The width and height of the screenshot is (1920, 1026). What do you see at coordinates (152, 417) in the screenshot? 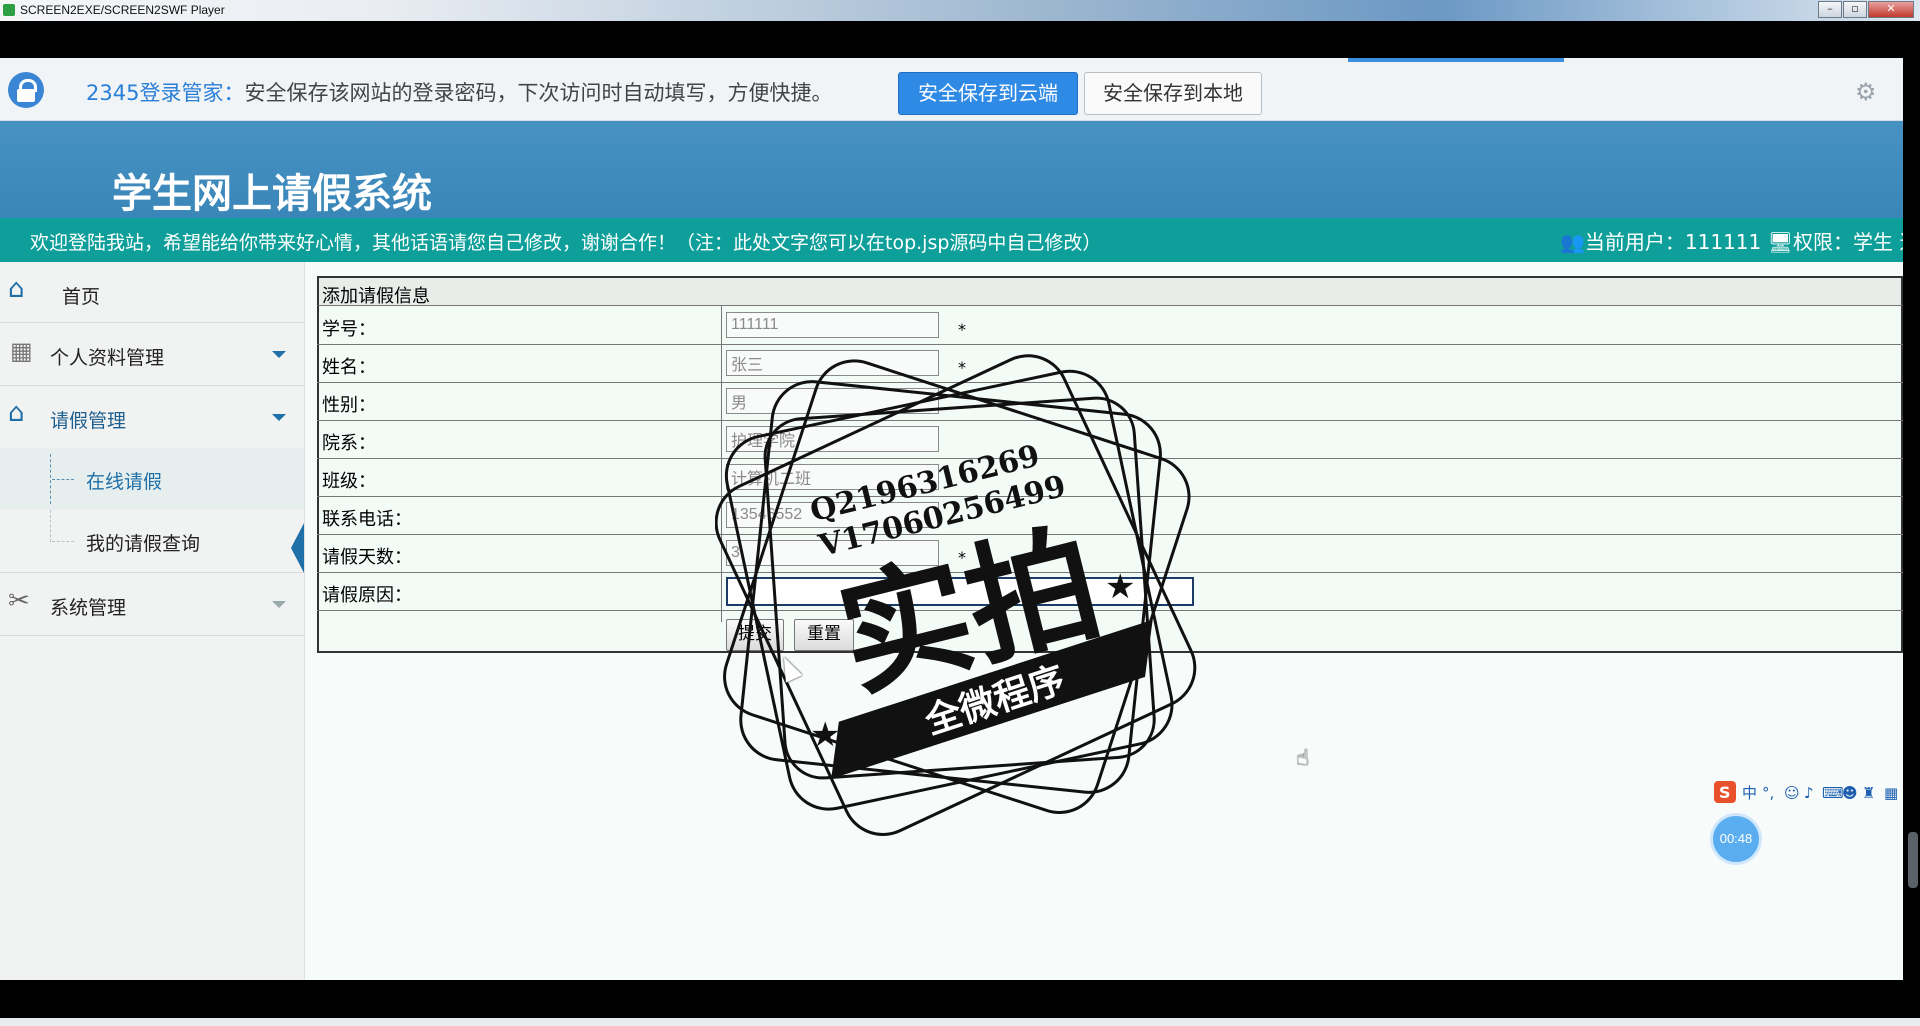
I see `sidebar-item-leave: ⌂ 请假管理` at bounding box center [152, 417].